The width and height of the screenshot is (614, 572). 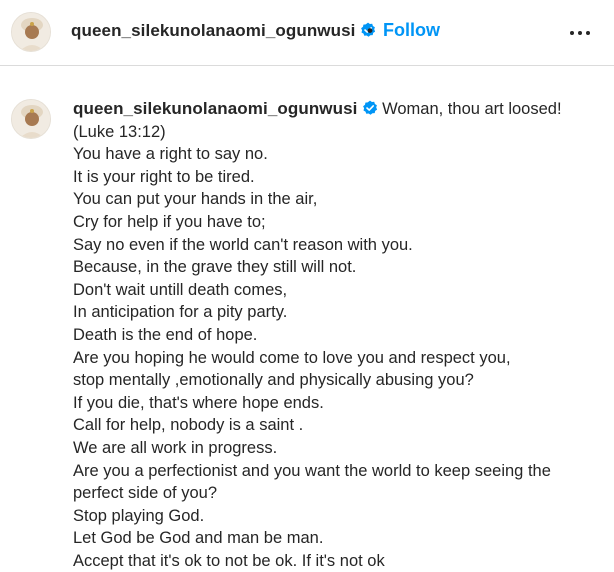 What do you see at coordinates (198, 538) in the screenshot?
I see `caption-line: Let God be God and man be man.` at bounding box center [198, 538].